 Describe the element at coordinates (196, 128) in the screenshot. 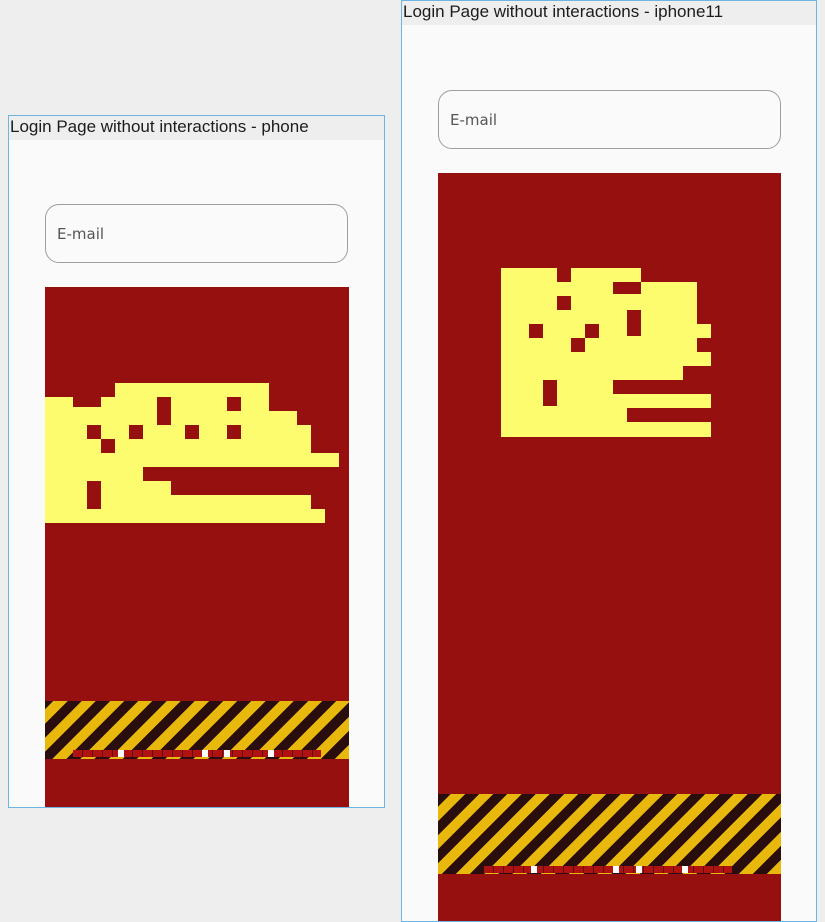

I see `frame-title: Login Page without interactions - phone` at that location.